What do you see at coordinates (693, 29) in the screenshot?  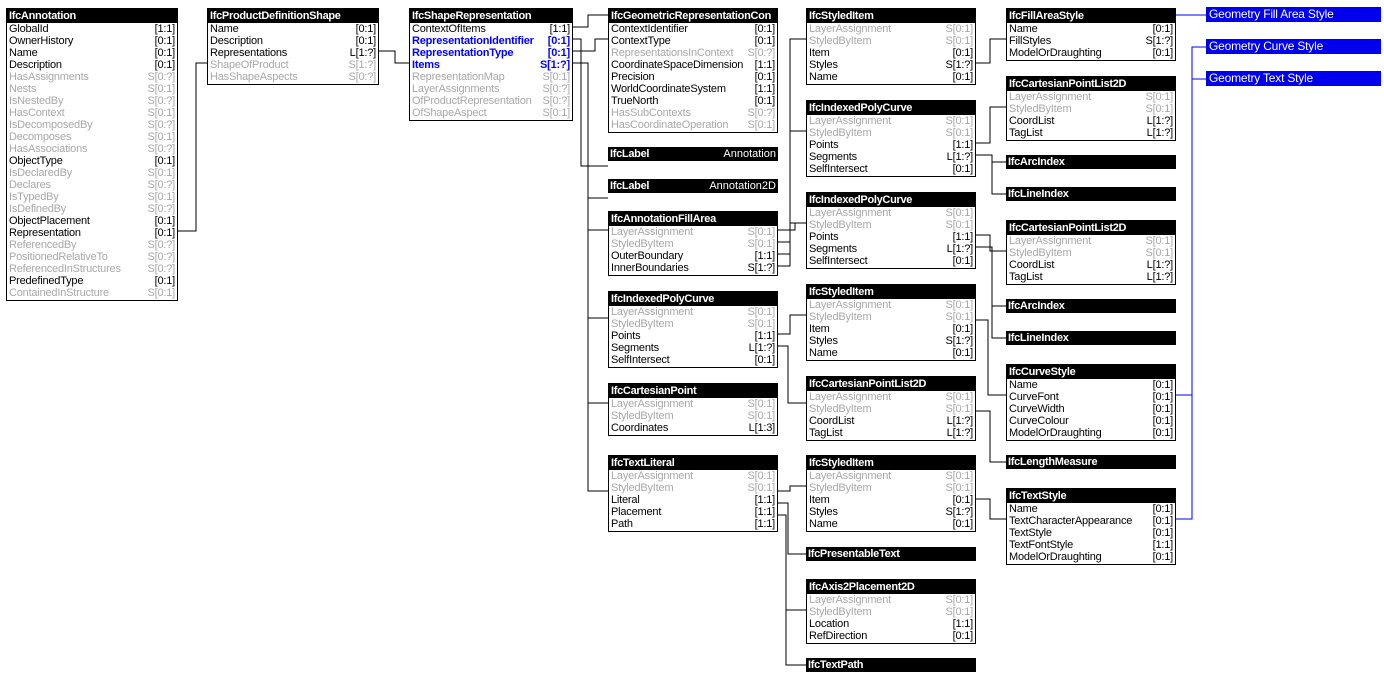 I see `attribute-row: [0:1] ContextIdentifier` at bounding box center [693, 29].